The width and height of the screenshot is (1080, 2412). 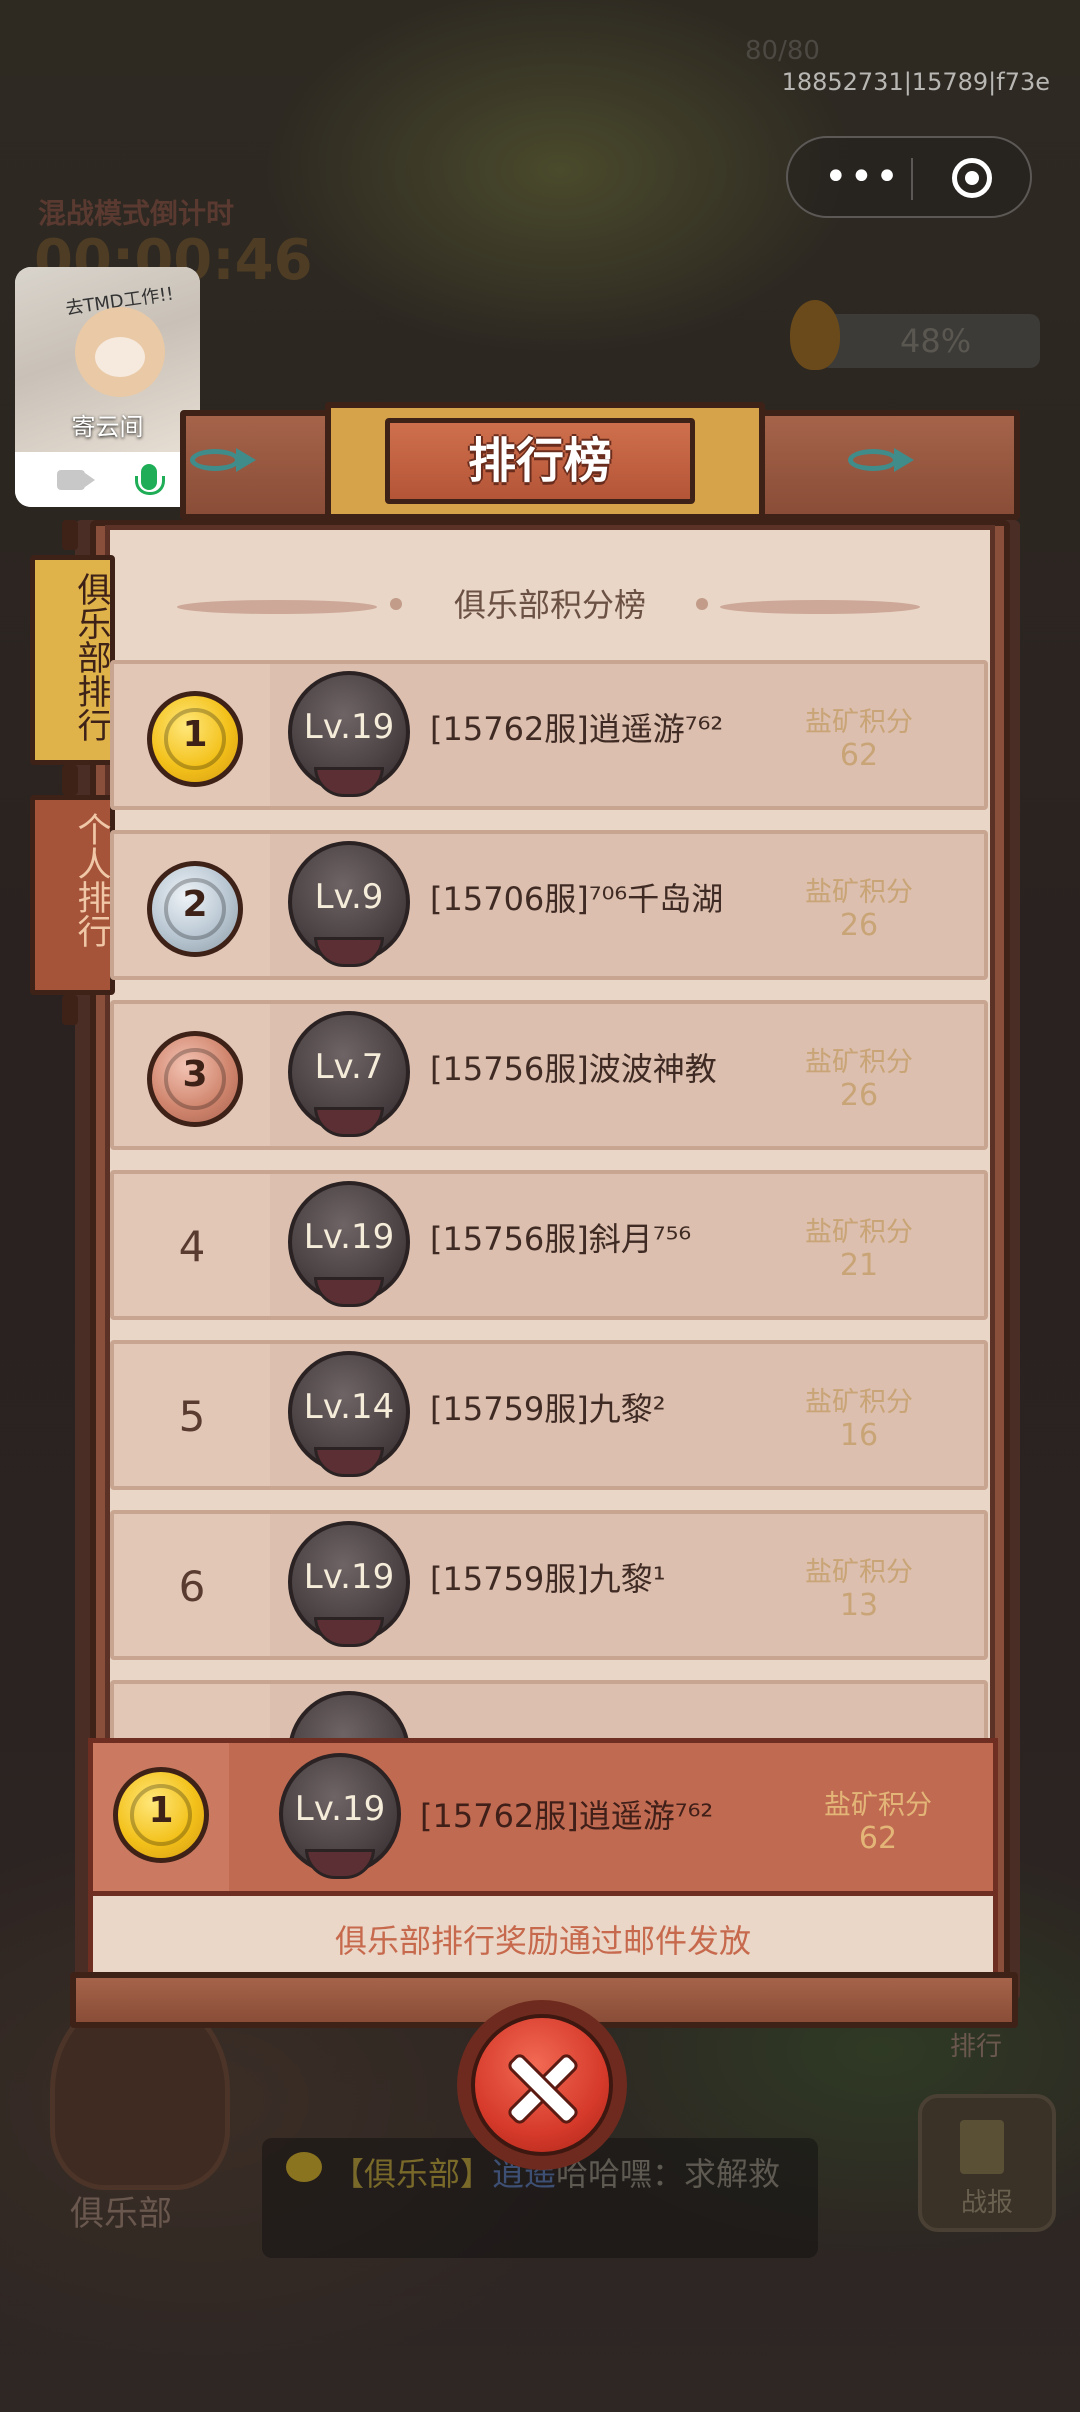 I want to click on tab-personal-ranking-label: 个人排行, so click(x=91, y=880).